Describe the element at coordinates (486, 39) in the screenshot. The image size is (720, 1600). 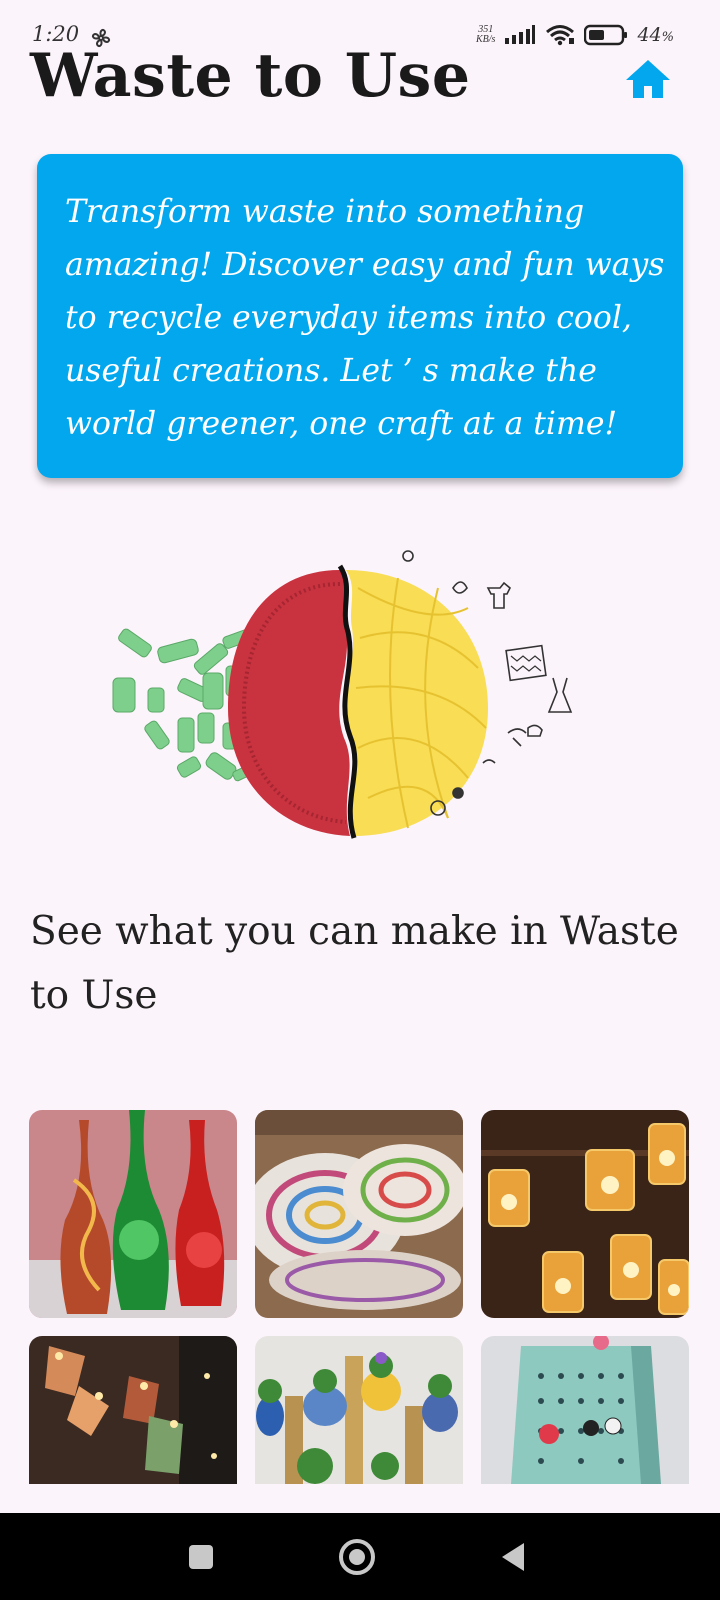
I see `network-speed-unit: KB/s` at that location.